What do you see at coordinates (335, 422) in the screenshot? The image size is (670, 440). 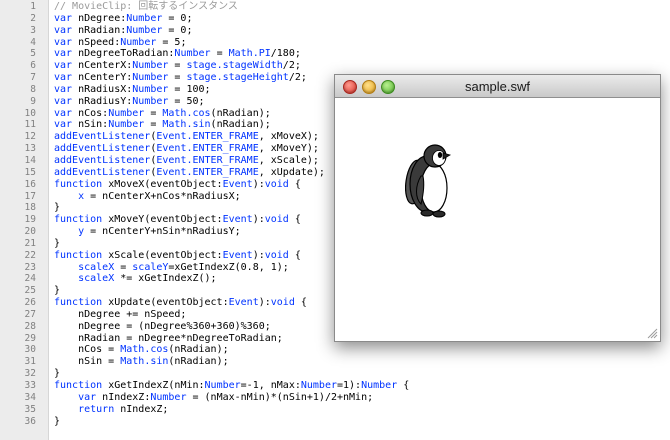 I see `code-line: 36}` at bounding box center [335, 422].